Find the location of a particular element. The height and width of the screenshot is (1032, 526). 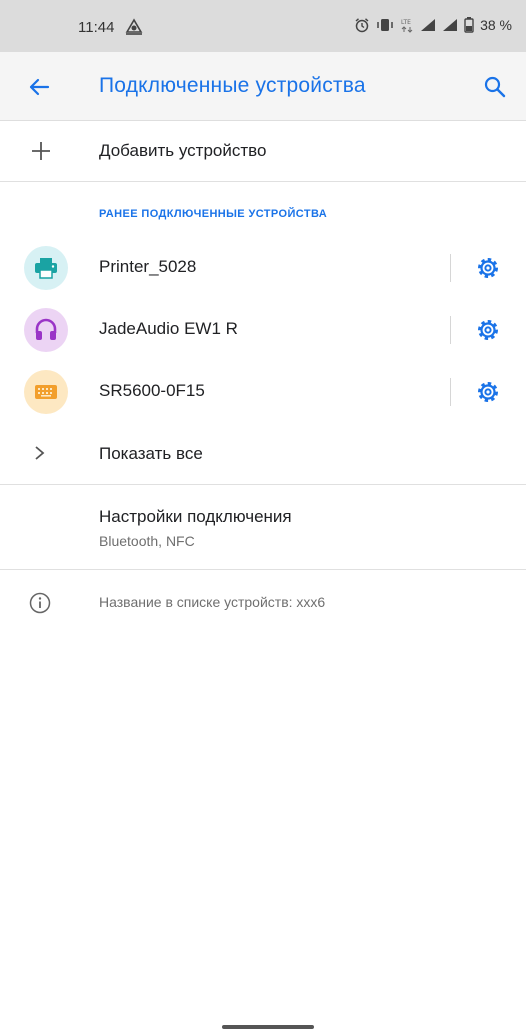

device-name: SR5600-0F15 is located at coordinates (152, 390).